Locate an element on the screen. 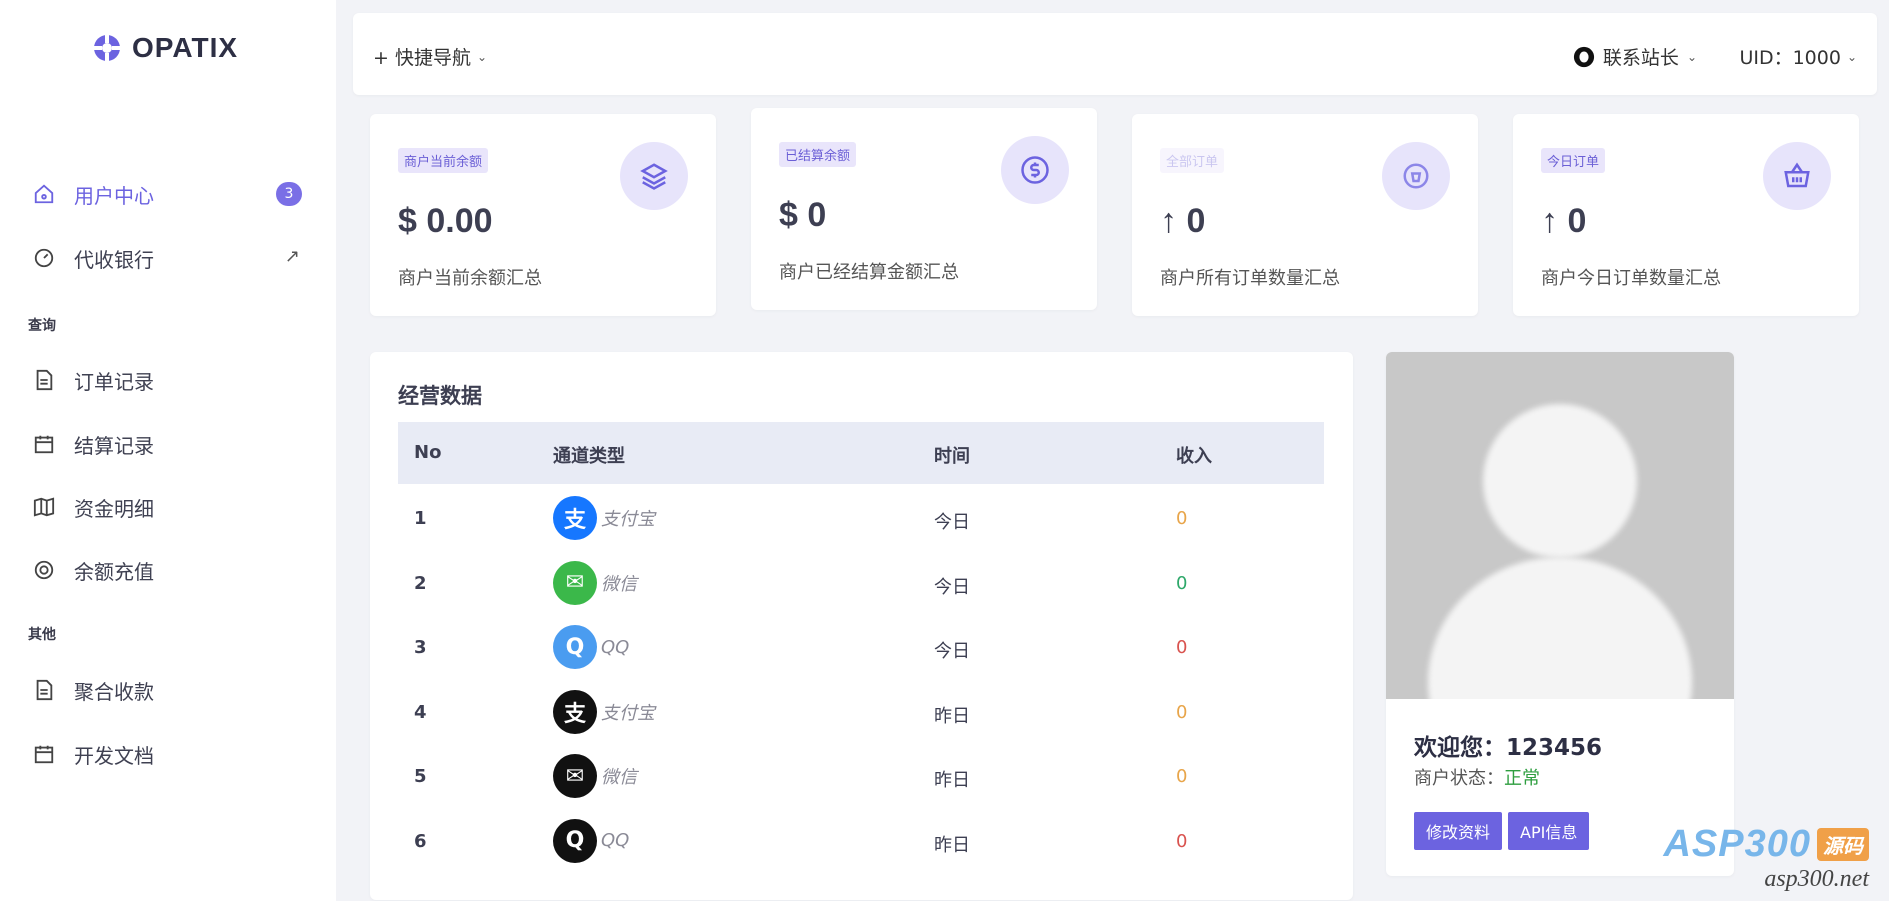 This screenshot has width=1889, height=901. row-number: 2 is located at coordinates (420, 583).